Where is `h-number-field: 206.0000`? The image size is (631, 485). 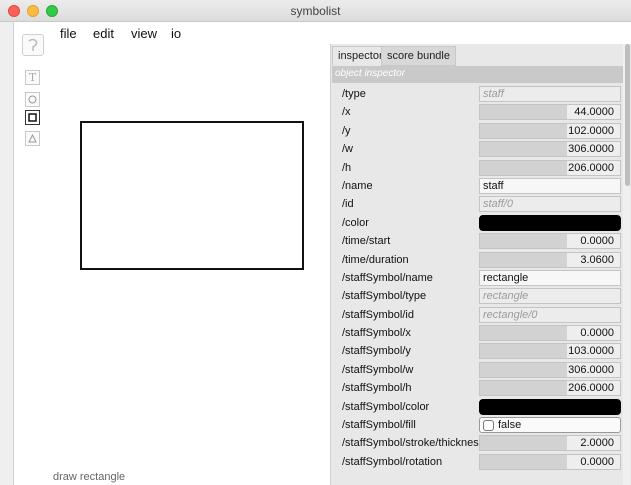
h-number-field: 206.0000 is located at coordinates (550, 167).